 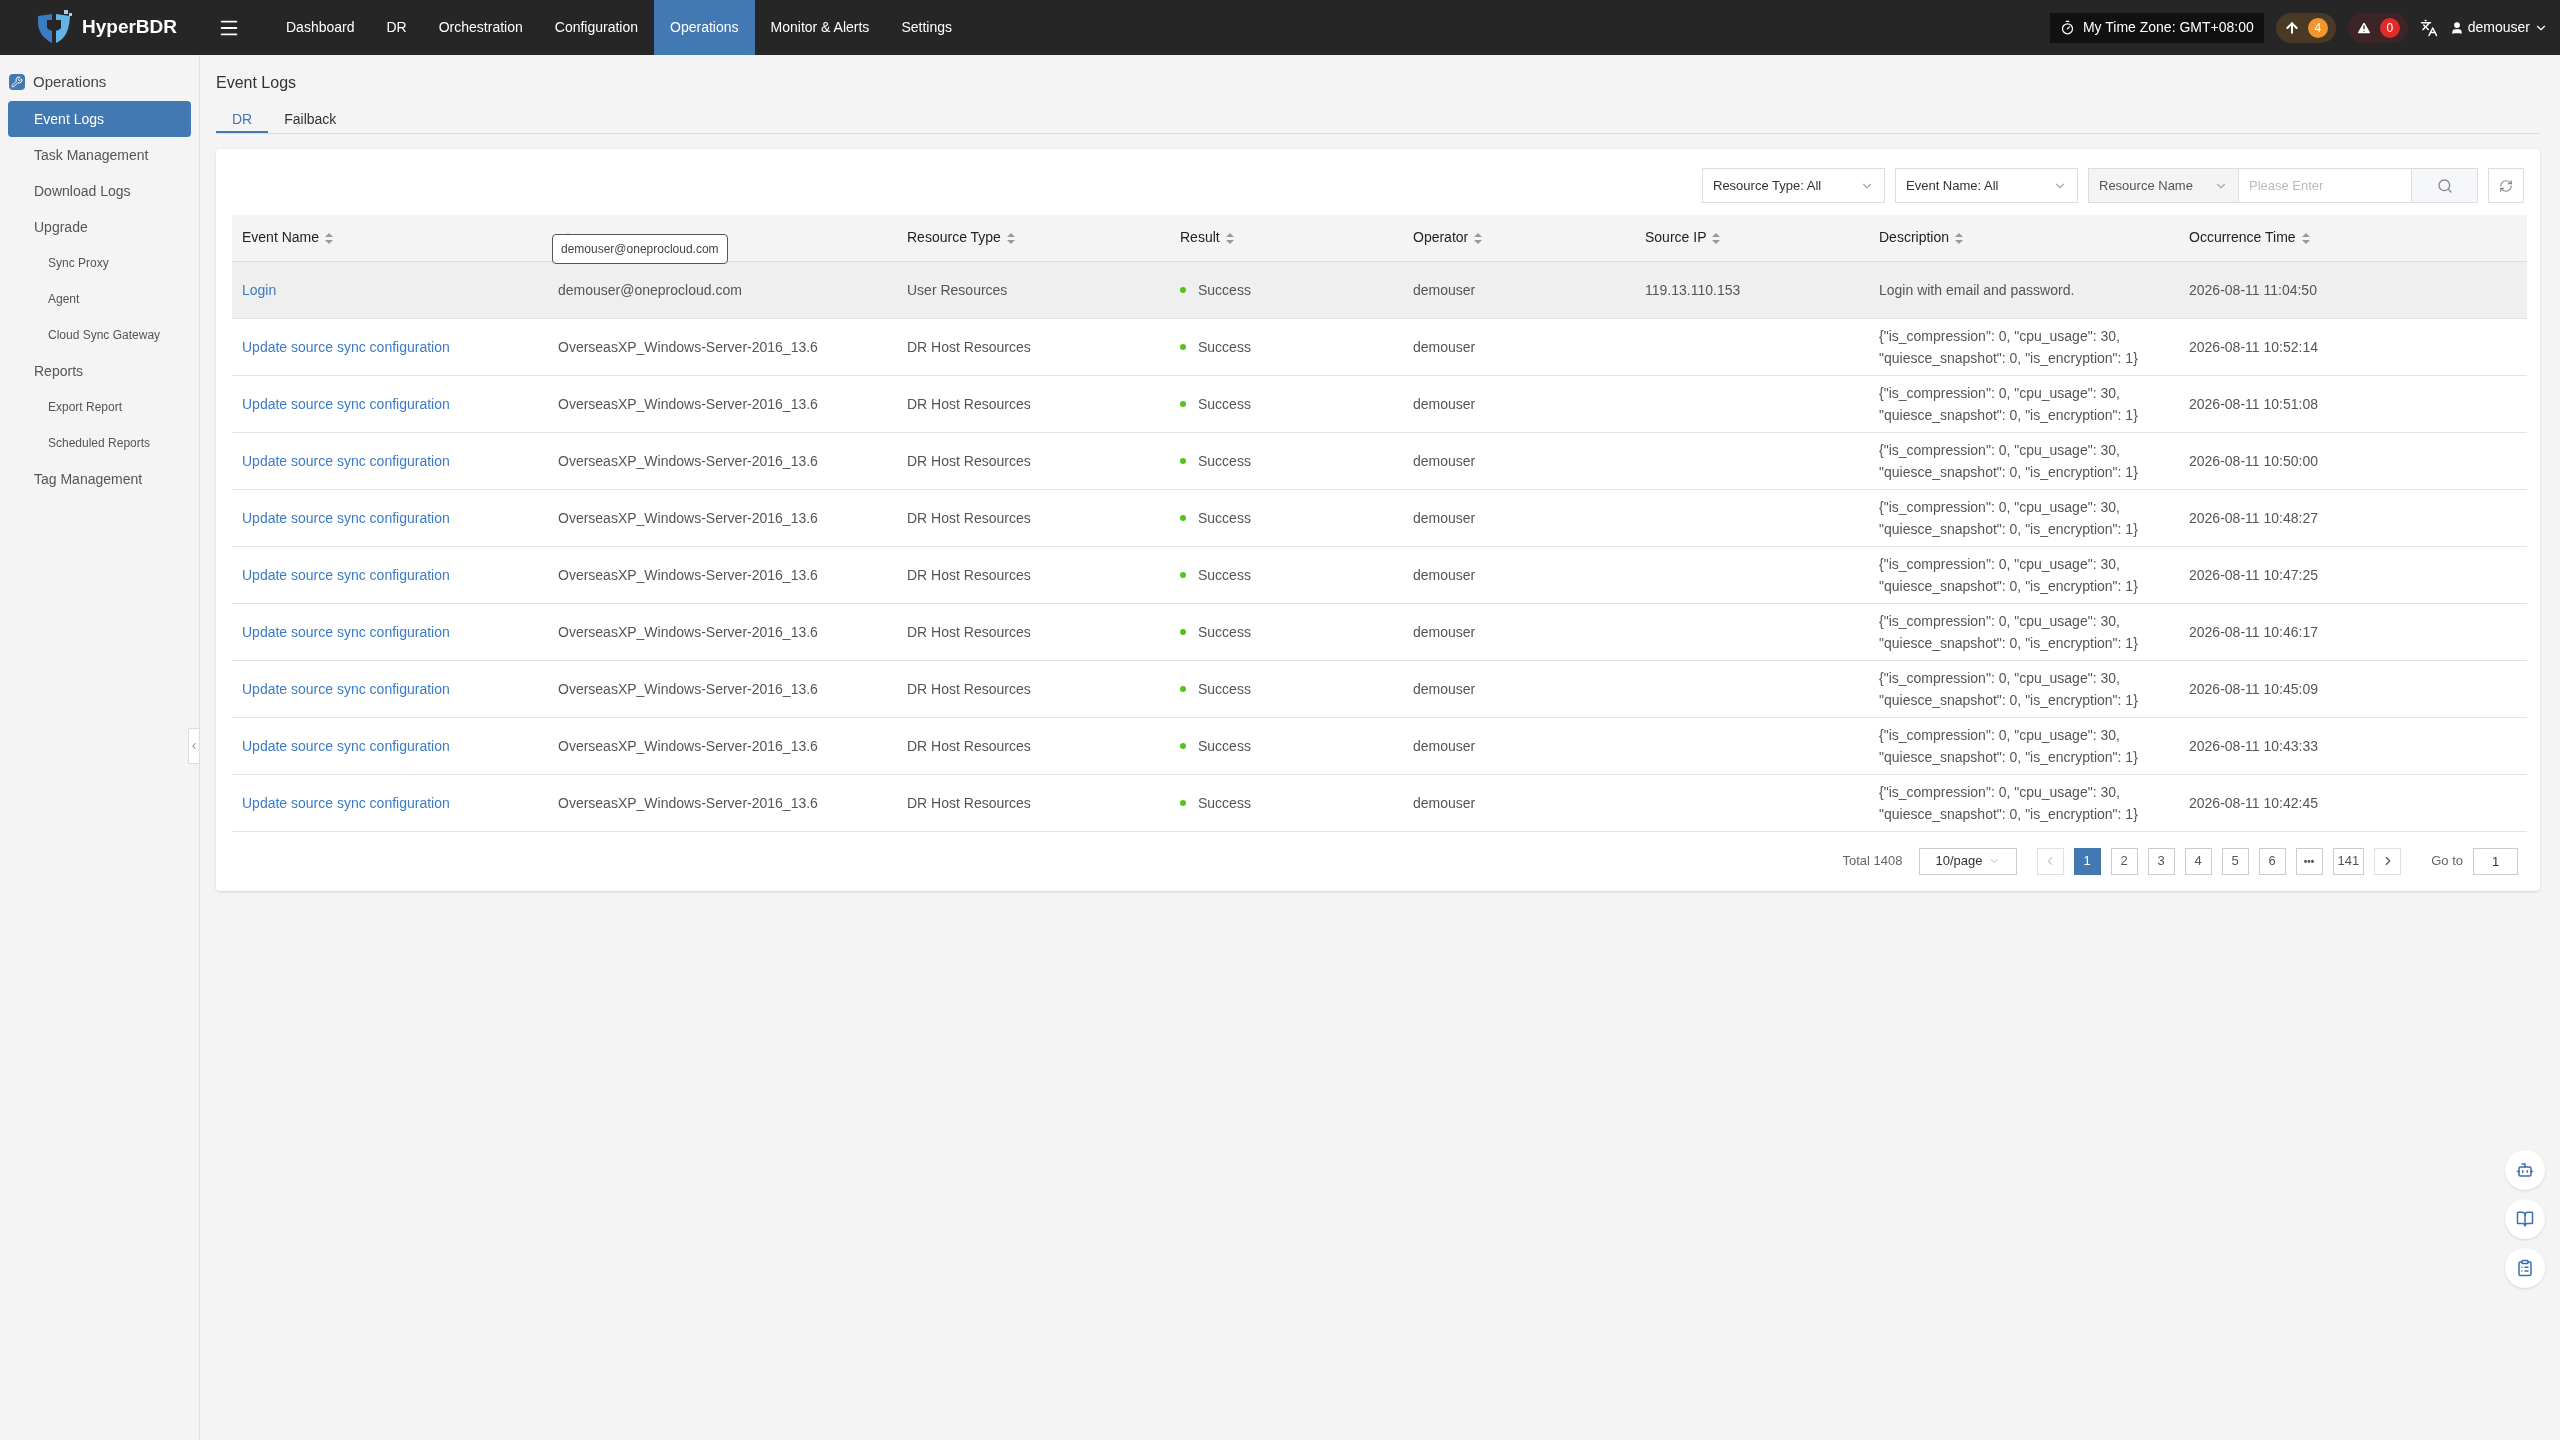 I want to click on column-header: Resource Type, so click(x=1033, y=238).